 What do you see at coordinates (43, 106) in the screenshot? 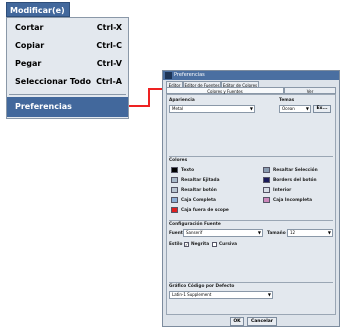
I see `menu-item-label: Preferencias` at bounding box center [43, 106].